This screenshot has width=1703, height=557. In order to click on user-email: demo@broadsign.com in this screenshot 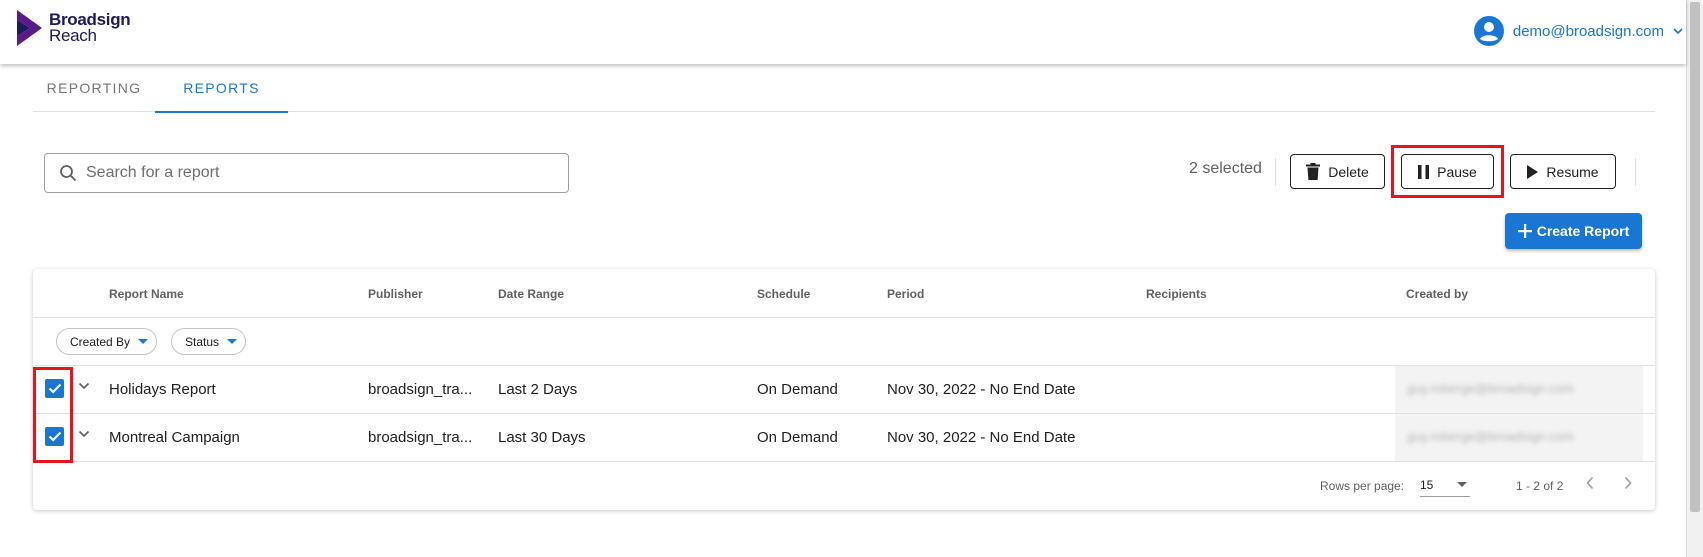, I will do `click(1588, 31)`.